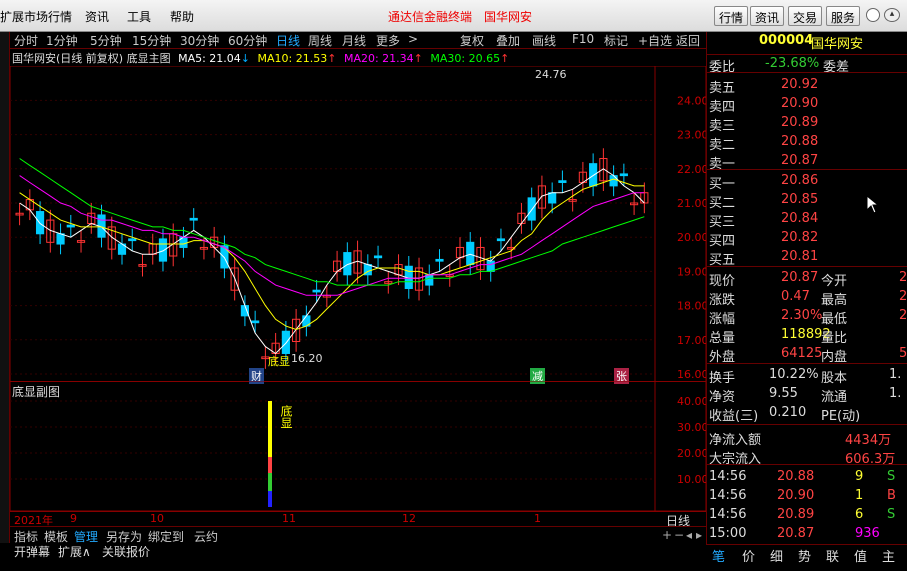 The height and width of the screenshot is (571, 907). Describe the element at coordinates (247, 40) in the screenshot. I see `tab-period: 60分钟` at that location.